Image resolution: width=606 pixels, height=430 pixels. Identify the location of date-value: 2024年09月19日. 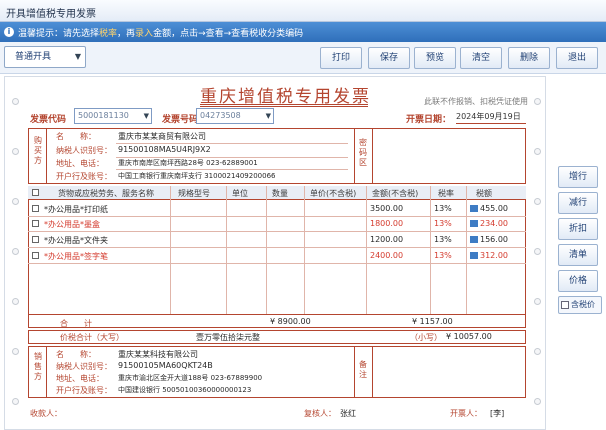
(491, 117).